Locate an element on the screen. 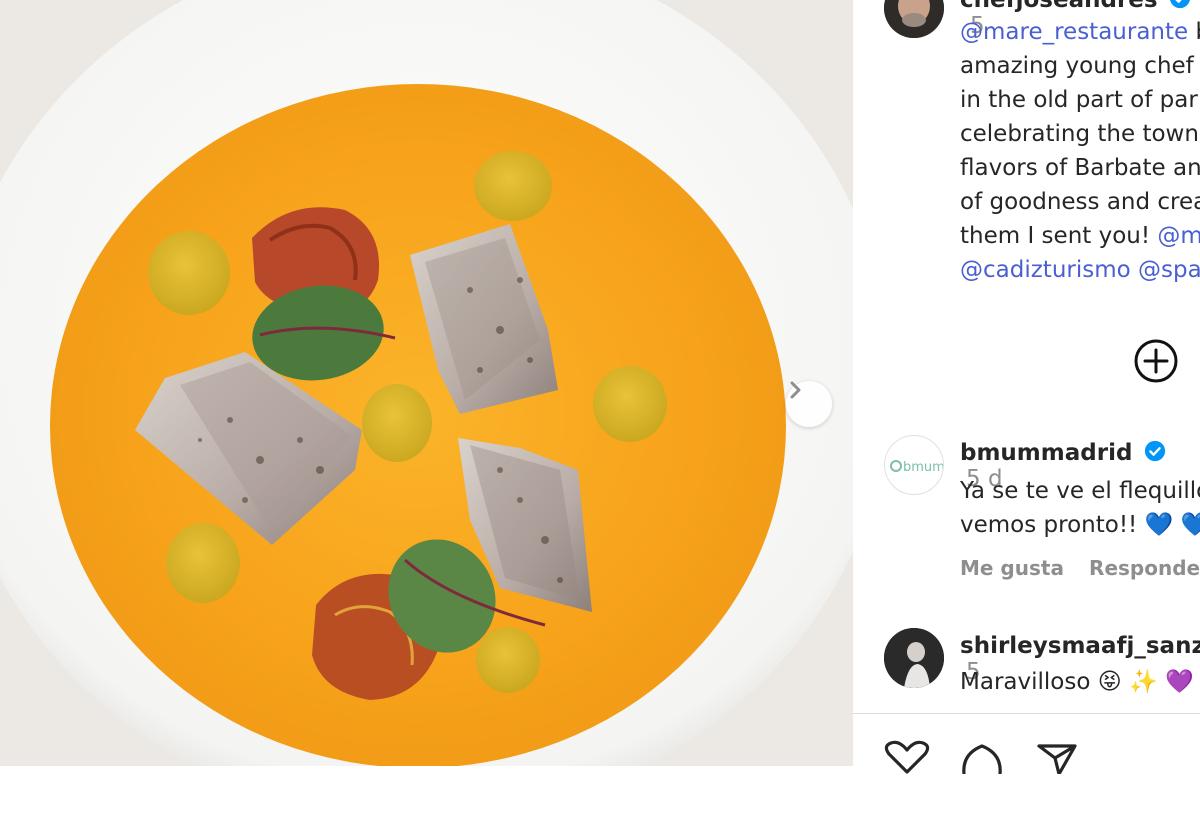  caption-line: in the old part of par is located at coordinates (1079, 100).